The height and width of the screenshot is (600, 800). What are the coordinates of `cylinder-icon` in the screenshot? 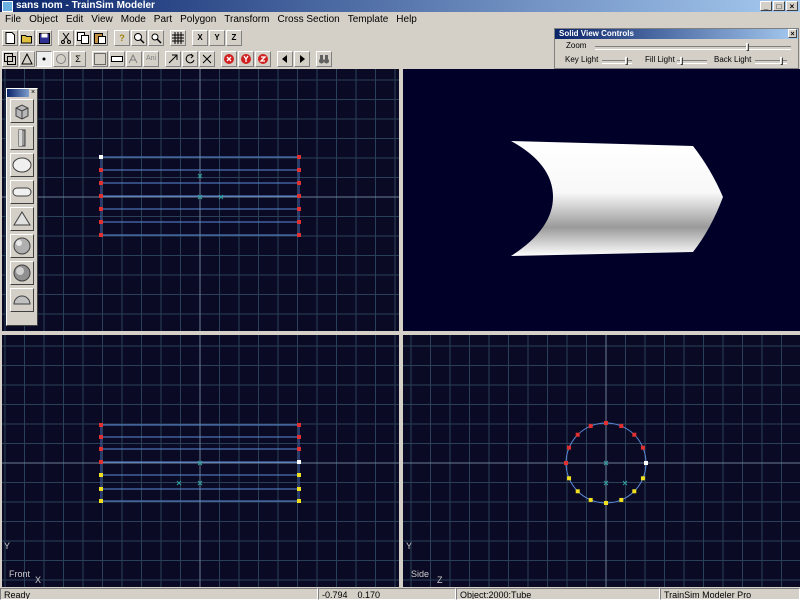 It's located at (22, 138).